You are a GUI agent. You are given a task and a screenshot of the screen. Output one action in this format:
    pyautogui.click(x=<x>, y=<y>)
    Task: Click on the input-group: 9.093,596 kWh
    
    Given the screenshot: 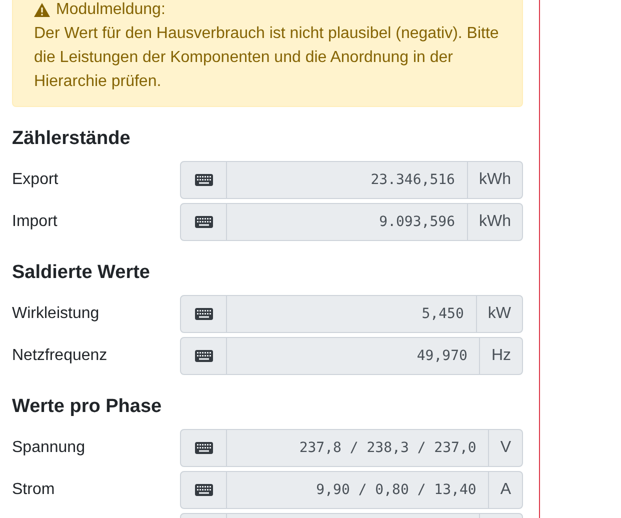 What is the action you would take?
    pyautogui.click(x=351, y=222)
    